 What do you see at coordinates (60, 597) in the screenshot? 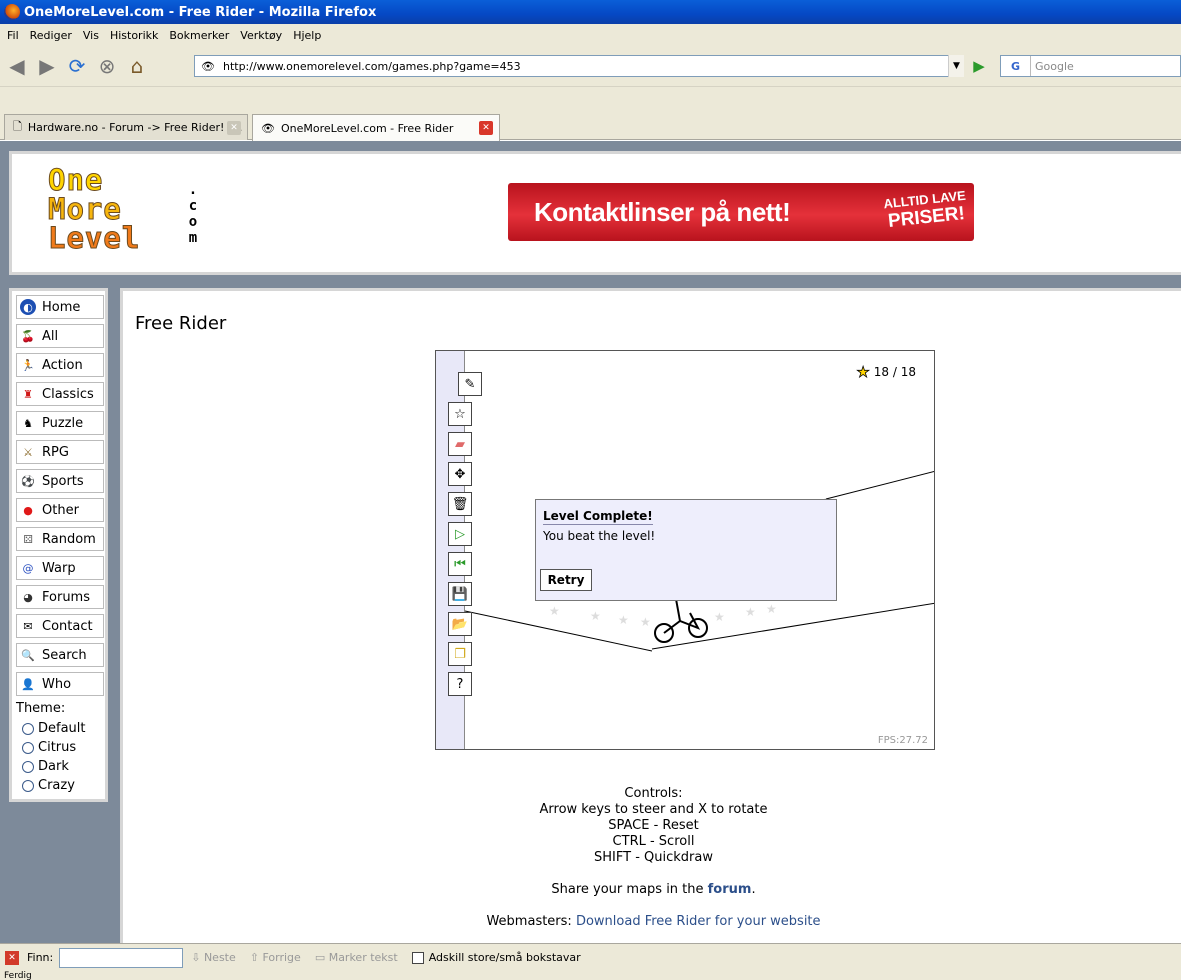
I see `sidebar-item-forums: ◕ Forums` at bounding box center [60, 597].